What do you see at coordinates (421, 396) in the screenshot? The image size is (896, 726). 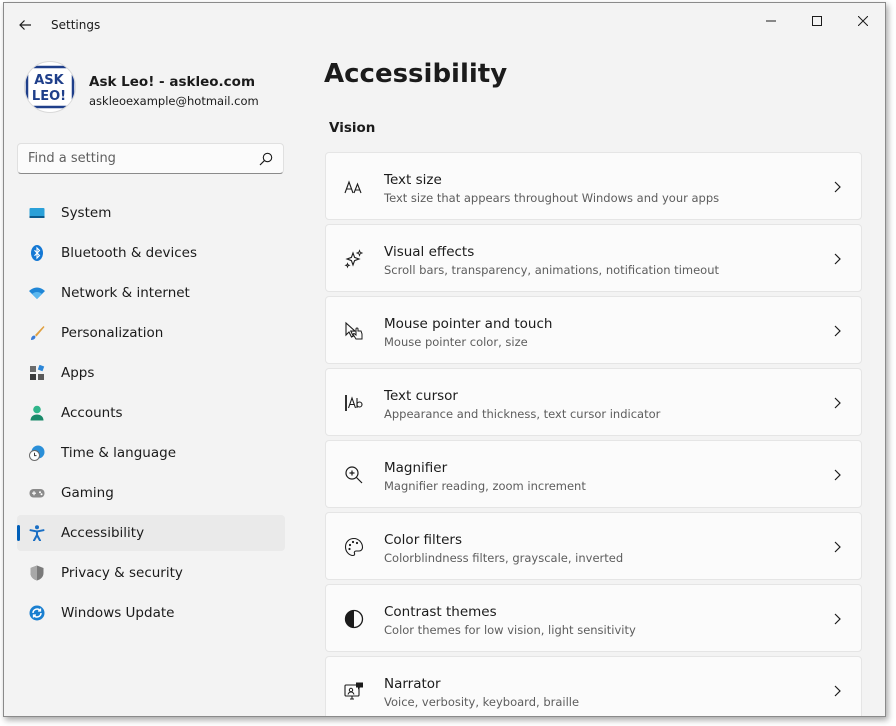 I see `card-title: Text cursor` at bounding box center [421, 396].